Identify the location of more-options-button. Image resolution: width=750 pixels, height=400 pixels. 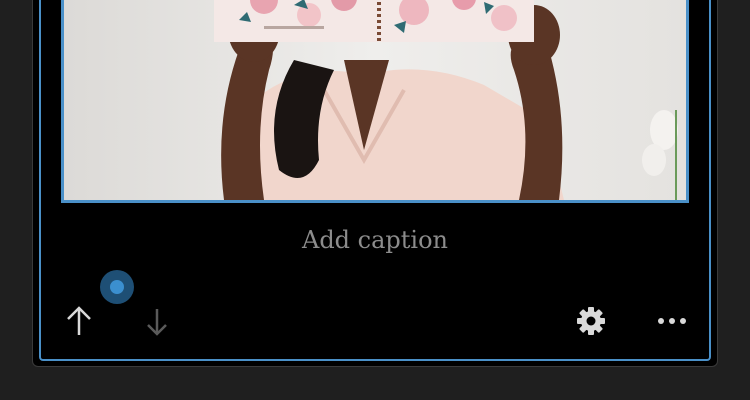
(672, 321).